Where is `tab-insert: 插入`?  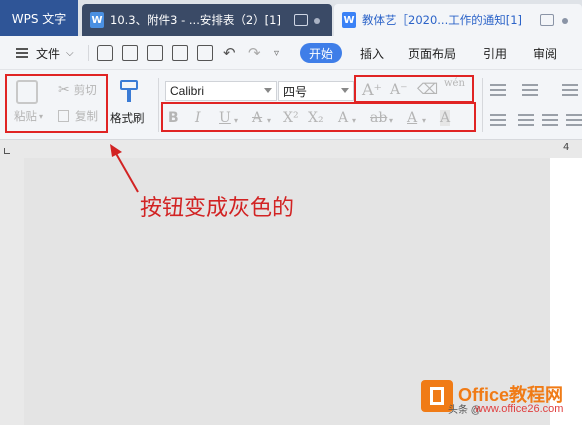
tab-insert: 插入 is located at coordinates (372, 53).